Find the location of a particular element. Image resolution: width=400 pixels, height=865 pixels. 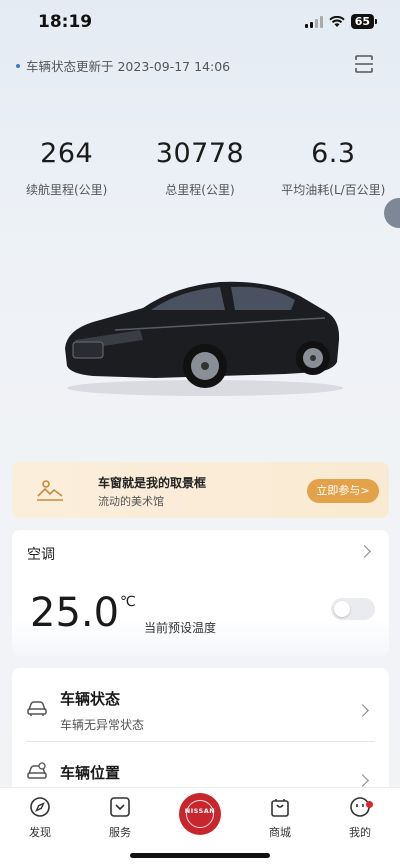

divider is located at coordinates (200, 741).